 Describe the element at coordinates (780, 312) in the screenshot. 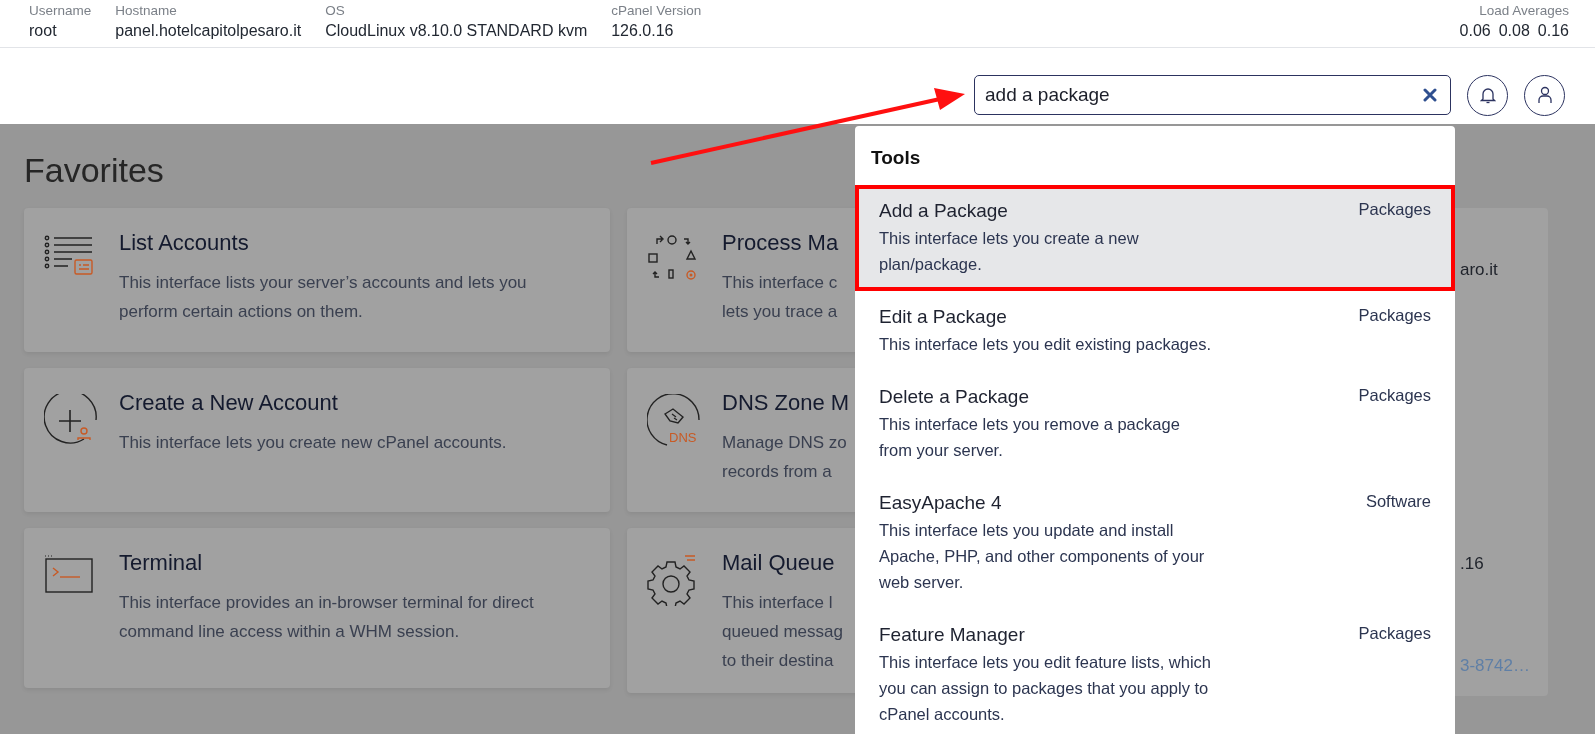

I see `card-description: lets you trace a` at that location.